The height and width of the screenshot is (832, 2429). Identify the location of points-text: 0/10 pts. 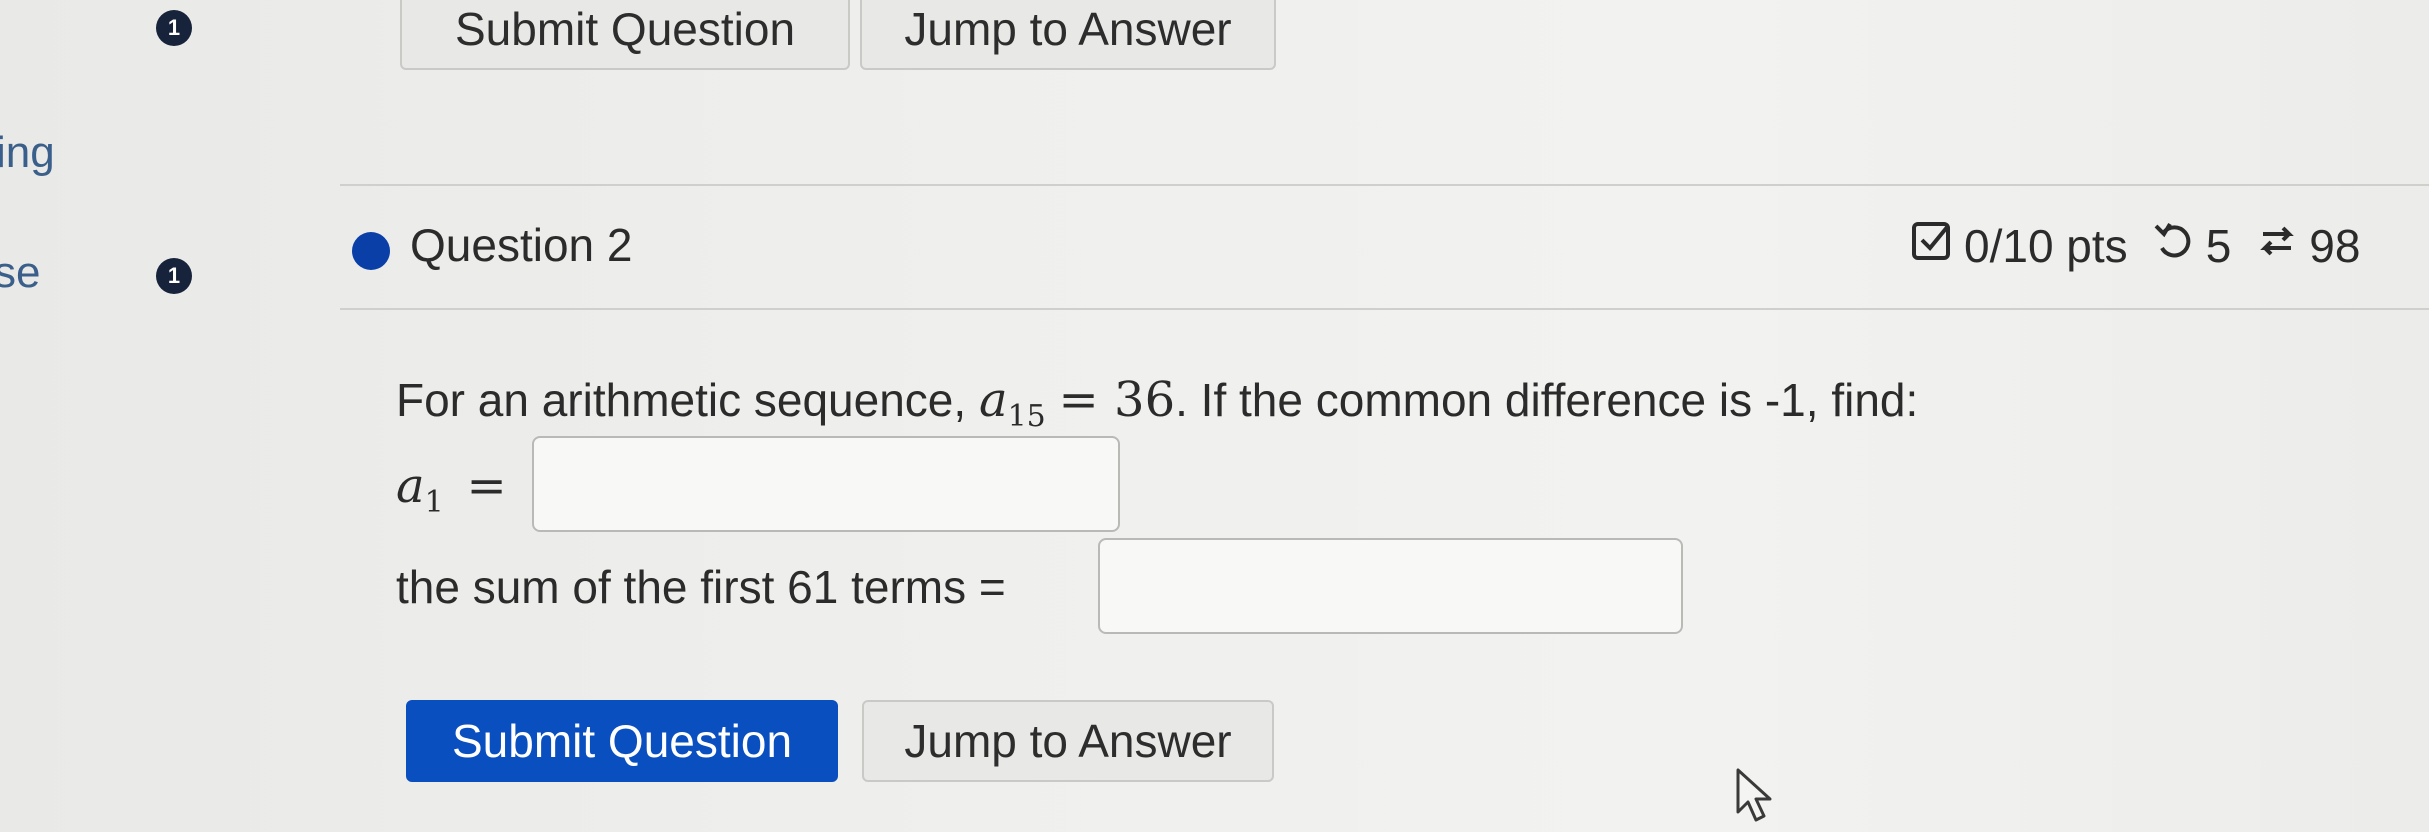
(2046, 245).